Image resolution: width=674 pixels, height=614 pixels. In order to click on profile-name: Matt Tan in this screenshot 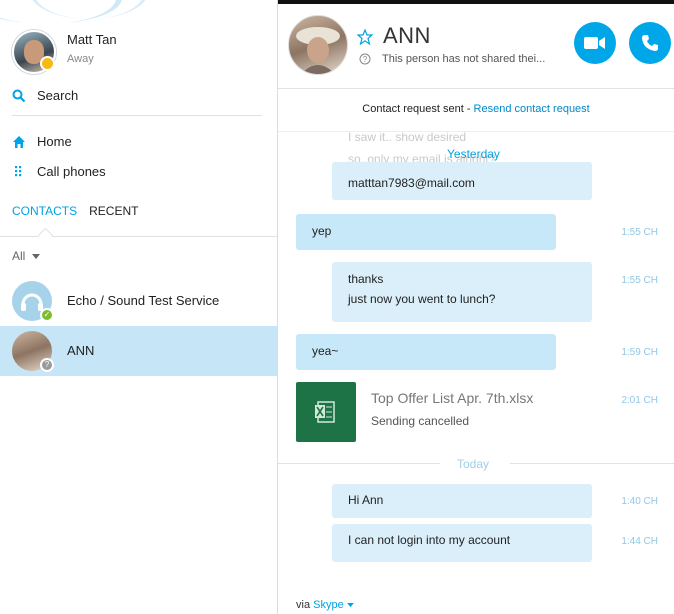, I will do `click(92, 39)`.